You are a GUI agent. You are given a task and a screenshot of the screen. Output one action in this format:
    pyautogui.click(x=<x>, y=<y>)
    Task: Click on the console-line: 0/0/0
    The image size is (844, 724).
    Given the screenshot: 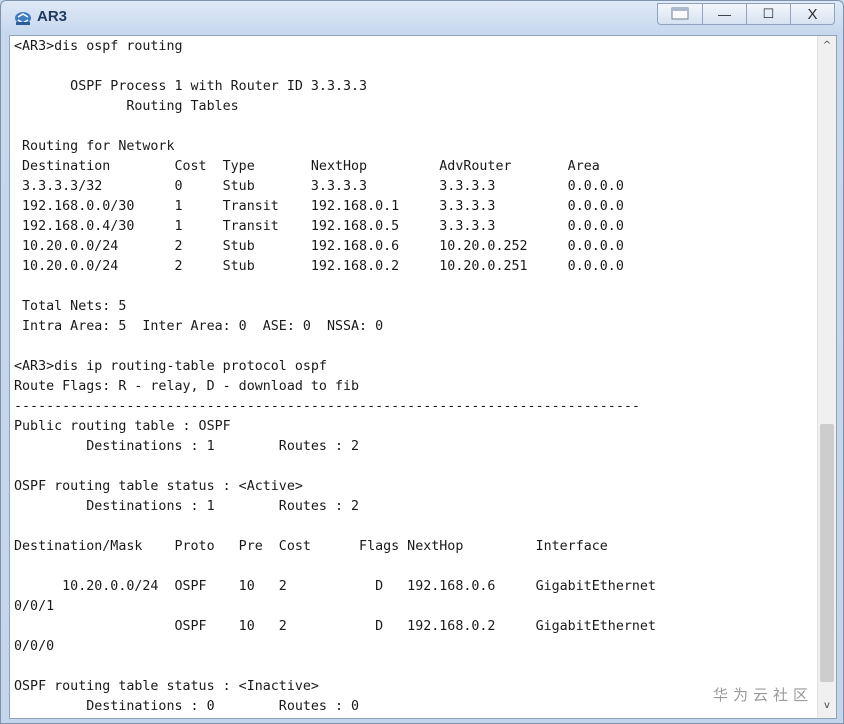 What is the action you would take?
    pyautogui.click(x=34, y=646)
    